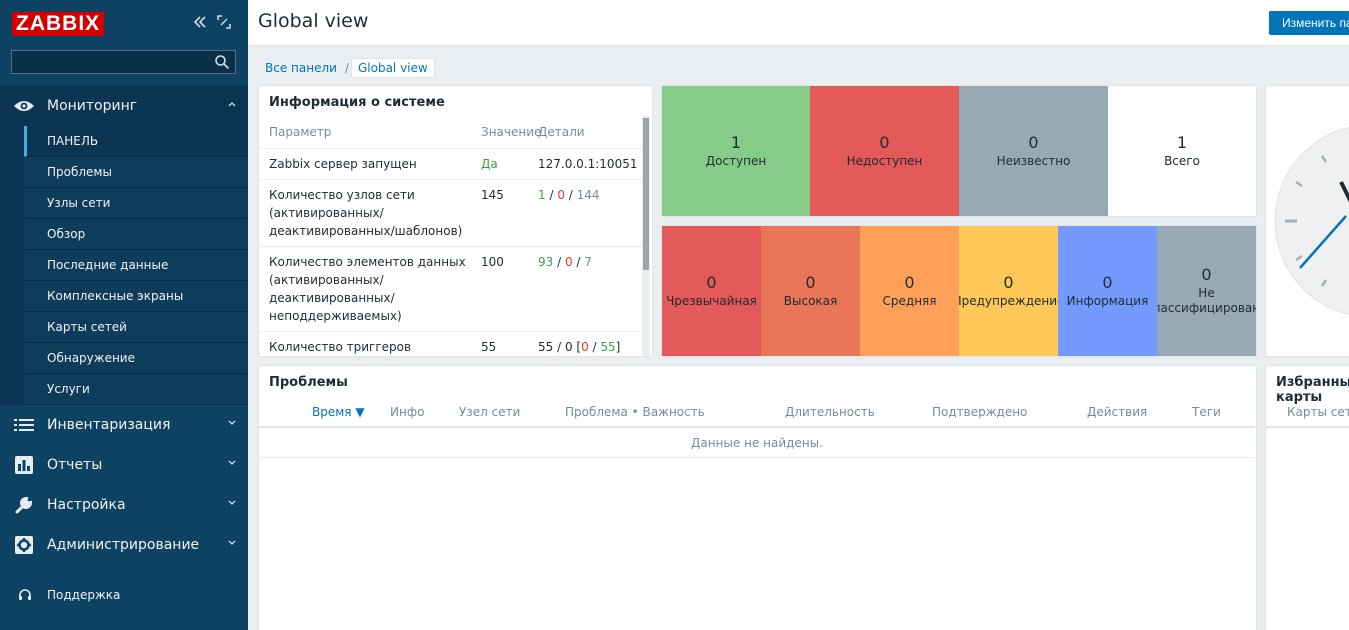 The height and width of the screenshot is (630, 1349). I want to click on severity-disaster: 0 Чрезвычайная, so click(711, 291).